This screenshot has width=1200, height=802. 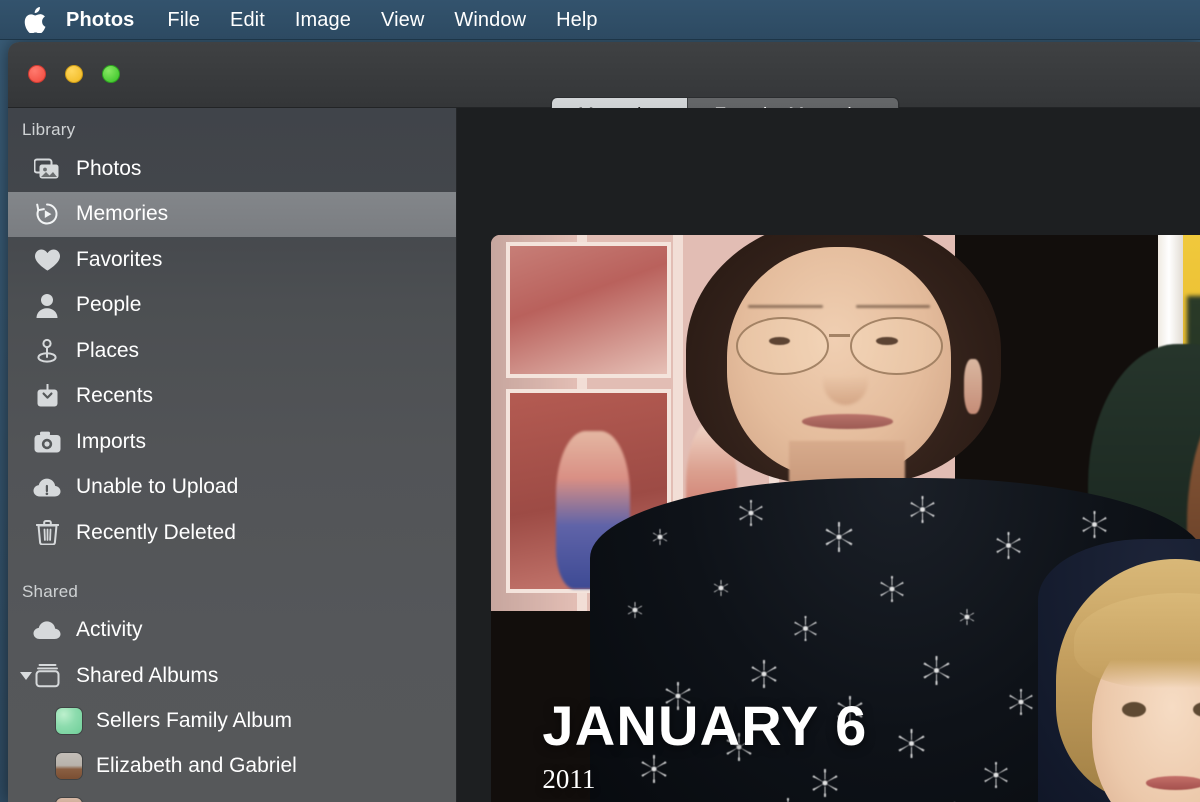 What do you see at coordinates (47, 169) in the screenshot?
I see `photos-stack-icon` at bounding box center [47, 169].